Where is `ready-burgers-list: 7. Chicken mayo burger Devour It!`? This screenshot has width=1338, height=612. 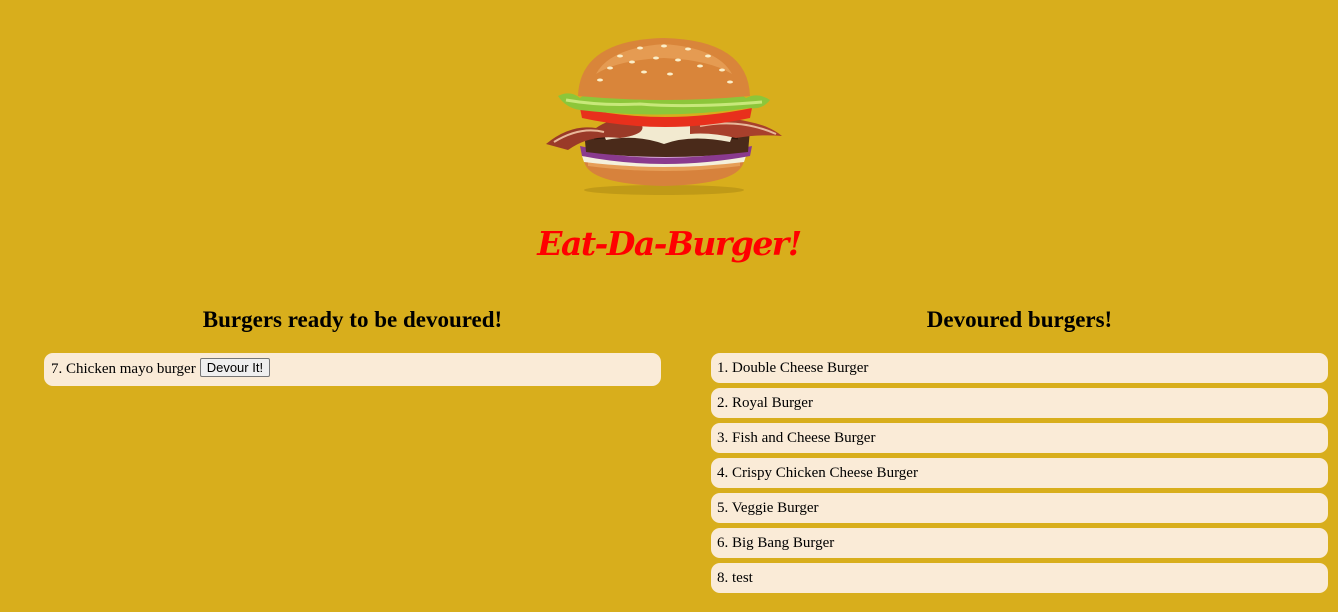
ready-burgers-list: 7. Chicken mayo burger Devour It! is located at coordinates (352, 369).